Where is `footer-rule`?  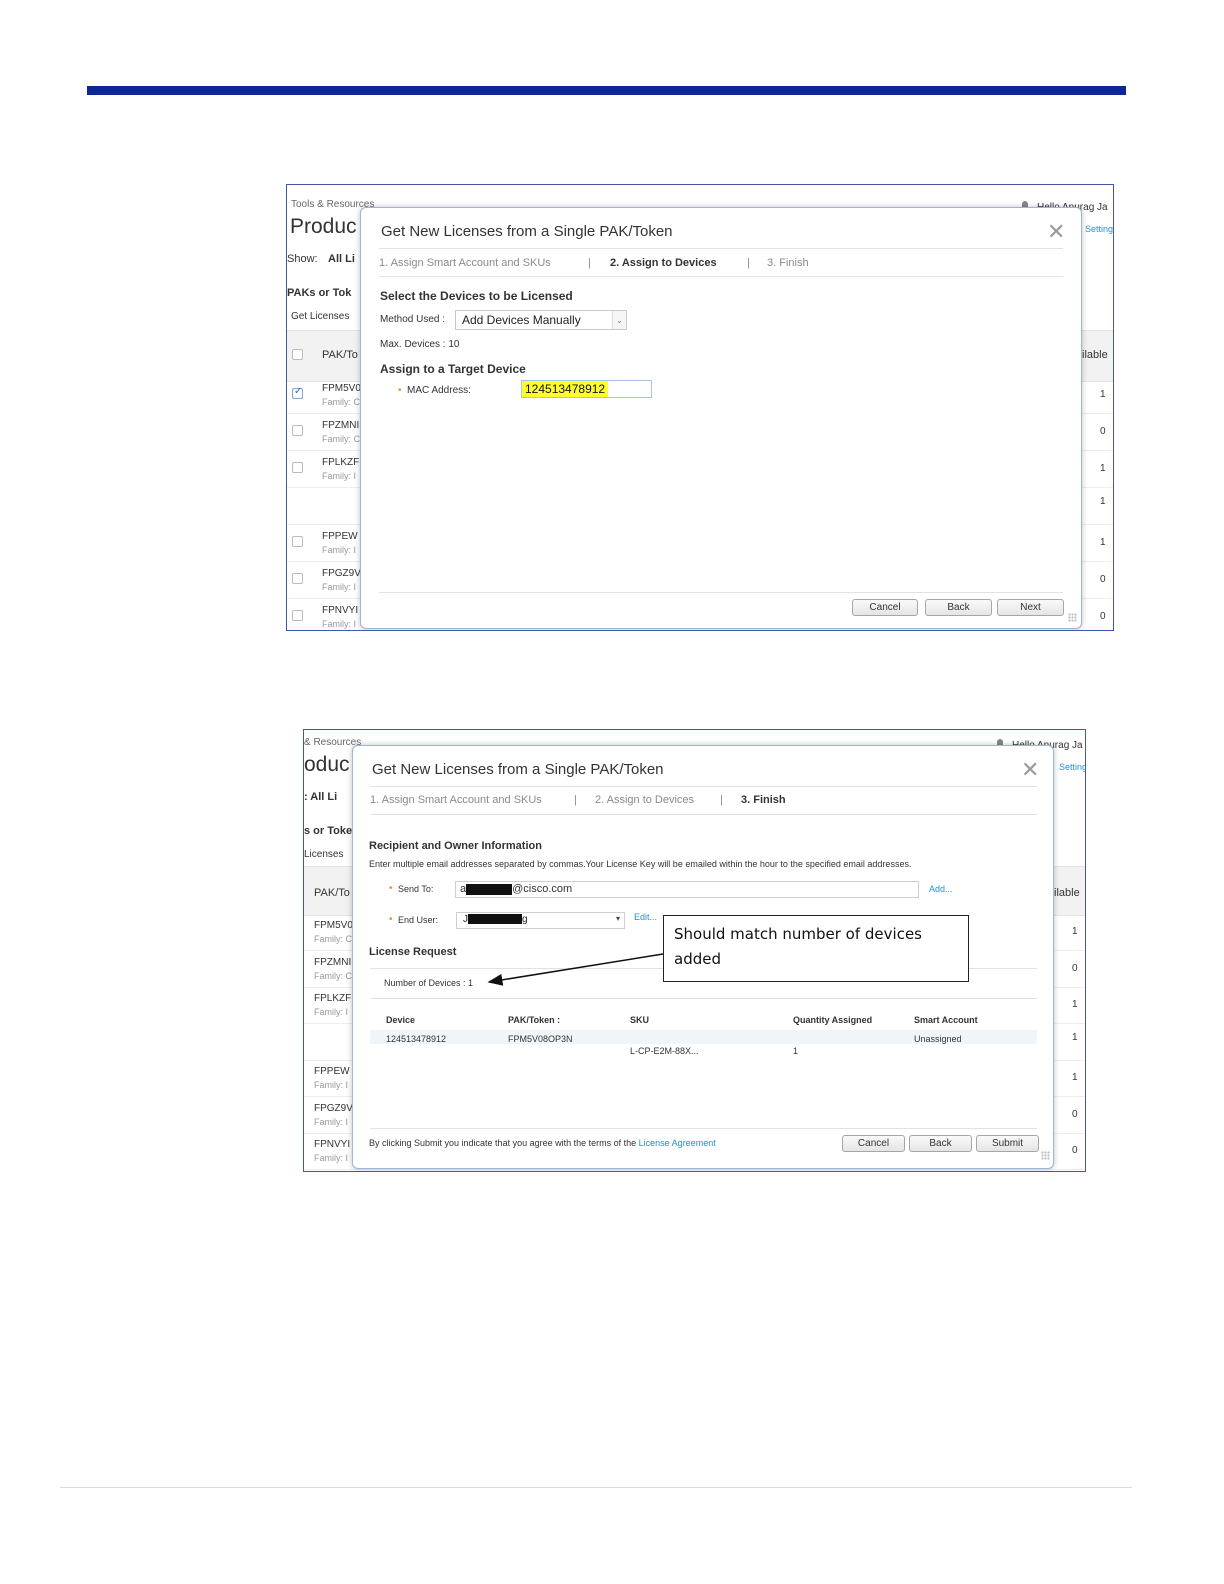 footer-rule is located at coordinates (596, 1487).